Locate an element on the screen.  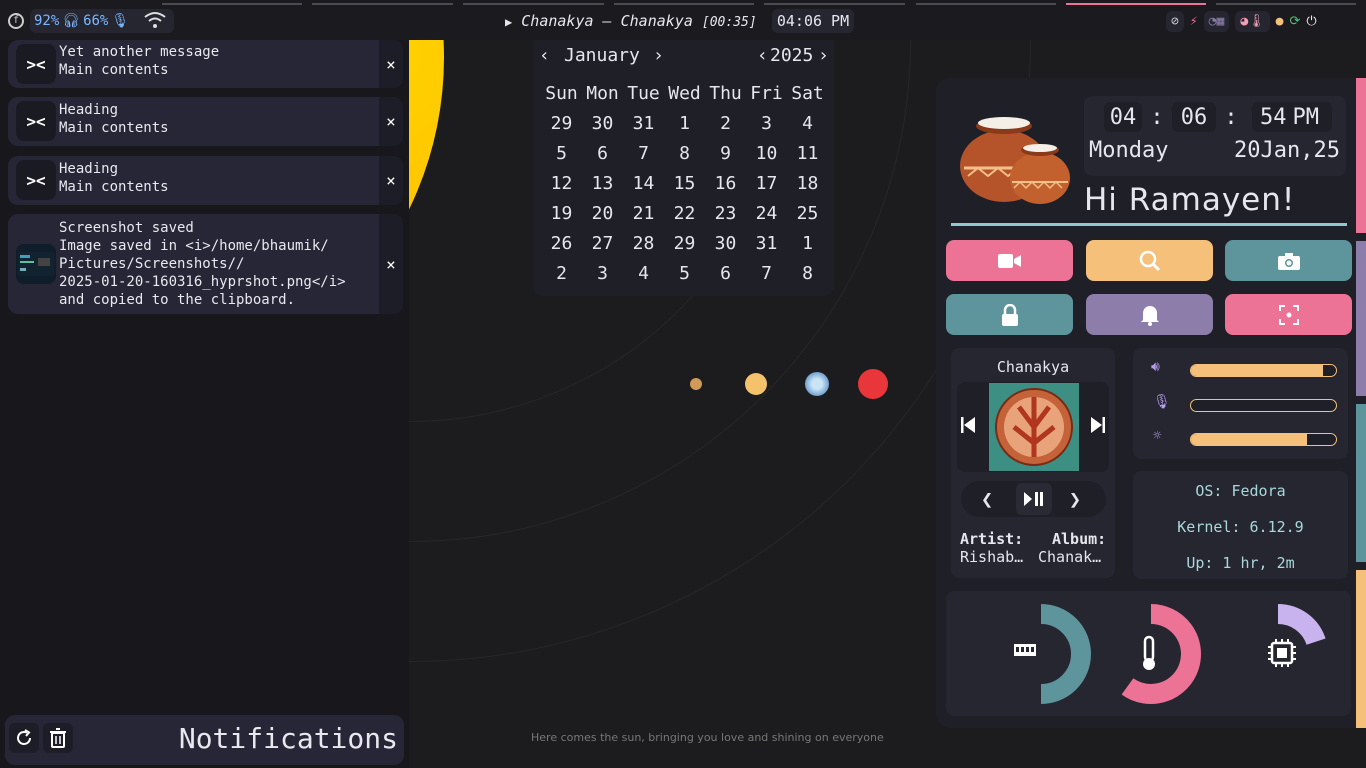
calendar-day: 12 is located at coordinates (561, 183).